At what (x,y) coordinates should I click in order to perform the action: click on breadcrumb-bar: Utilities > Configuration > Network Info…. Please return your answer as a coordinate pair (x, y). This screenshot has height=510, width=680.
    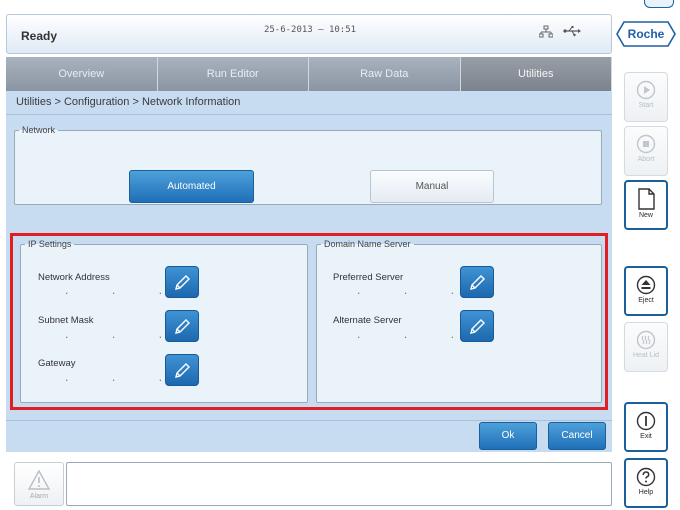
    Looking at the image, I should click on (309, 103).